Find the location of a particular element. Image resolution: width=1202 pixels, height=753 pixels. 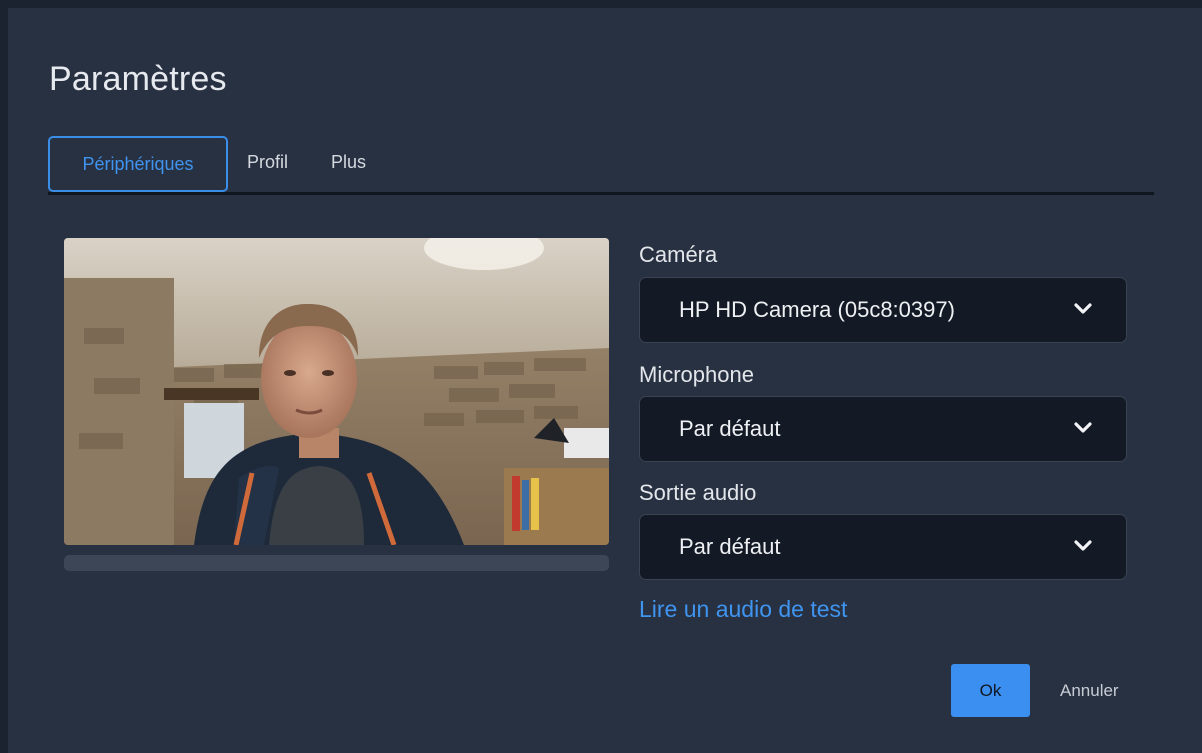

tab-more: Plus is located at coordinates (348, 164).